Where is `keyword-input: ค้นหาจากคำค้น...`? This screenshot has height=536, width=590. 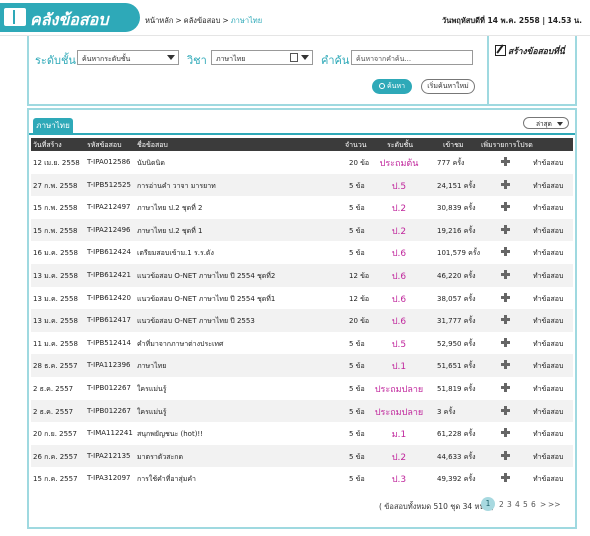 keyword-input: ค้นหาจากคำค้น... is located at coordinates (412, 57).